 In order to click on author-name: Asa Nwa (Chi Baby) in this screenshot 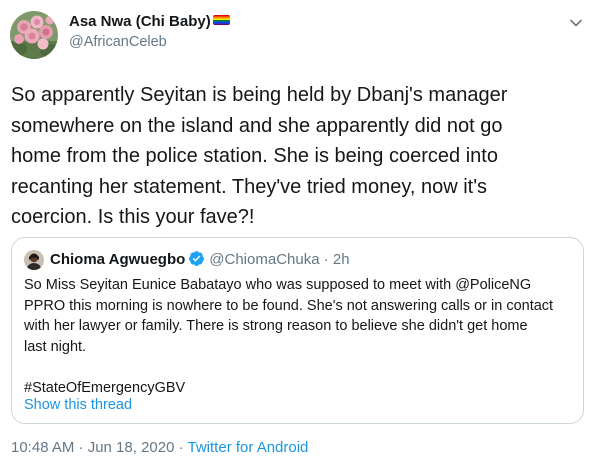, I will do `click(149, 22)`.